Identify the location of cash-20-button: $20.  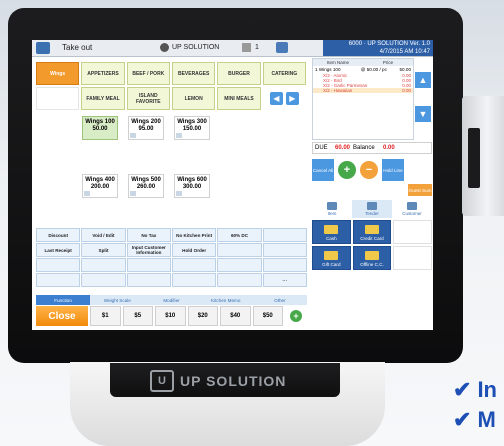
(202, 316).